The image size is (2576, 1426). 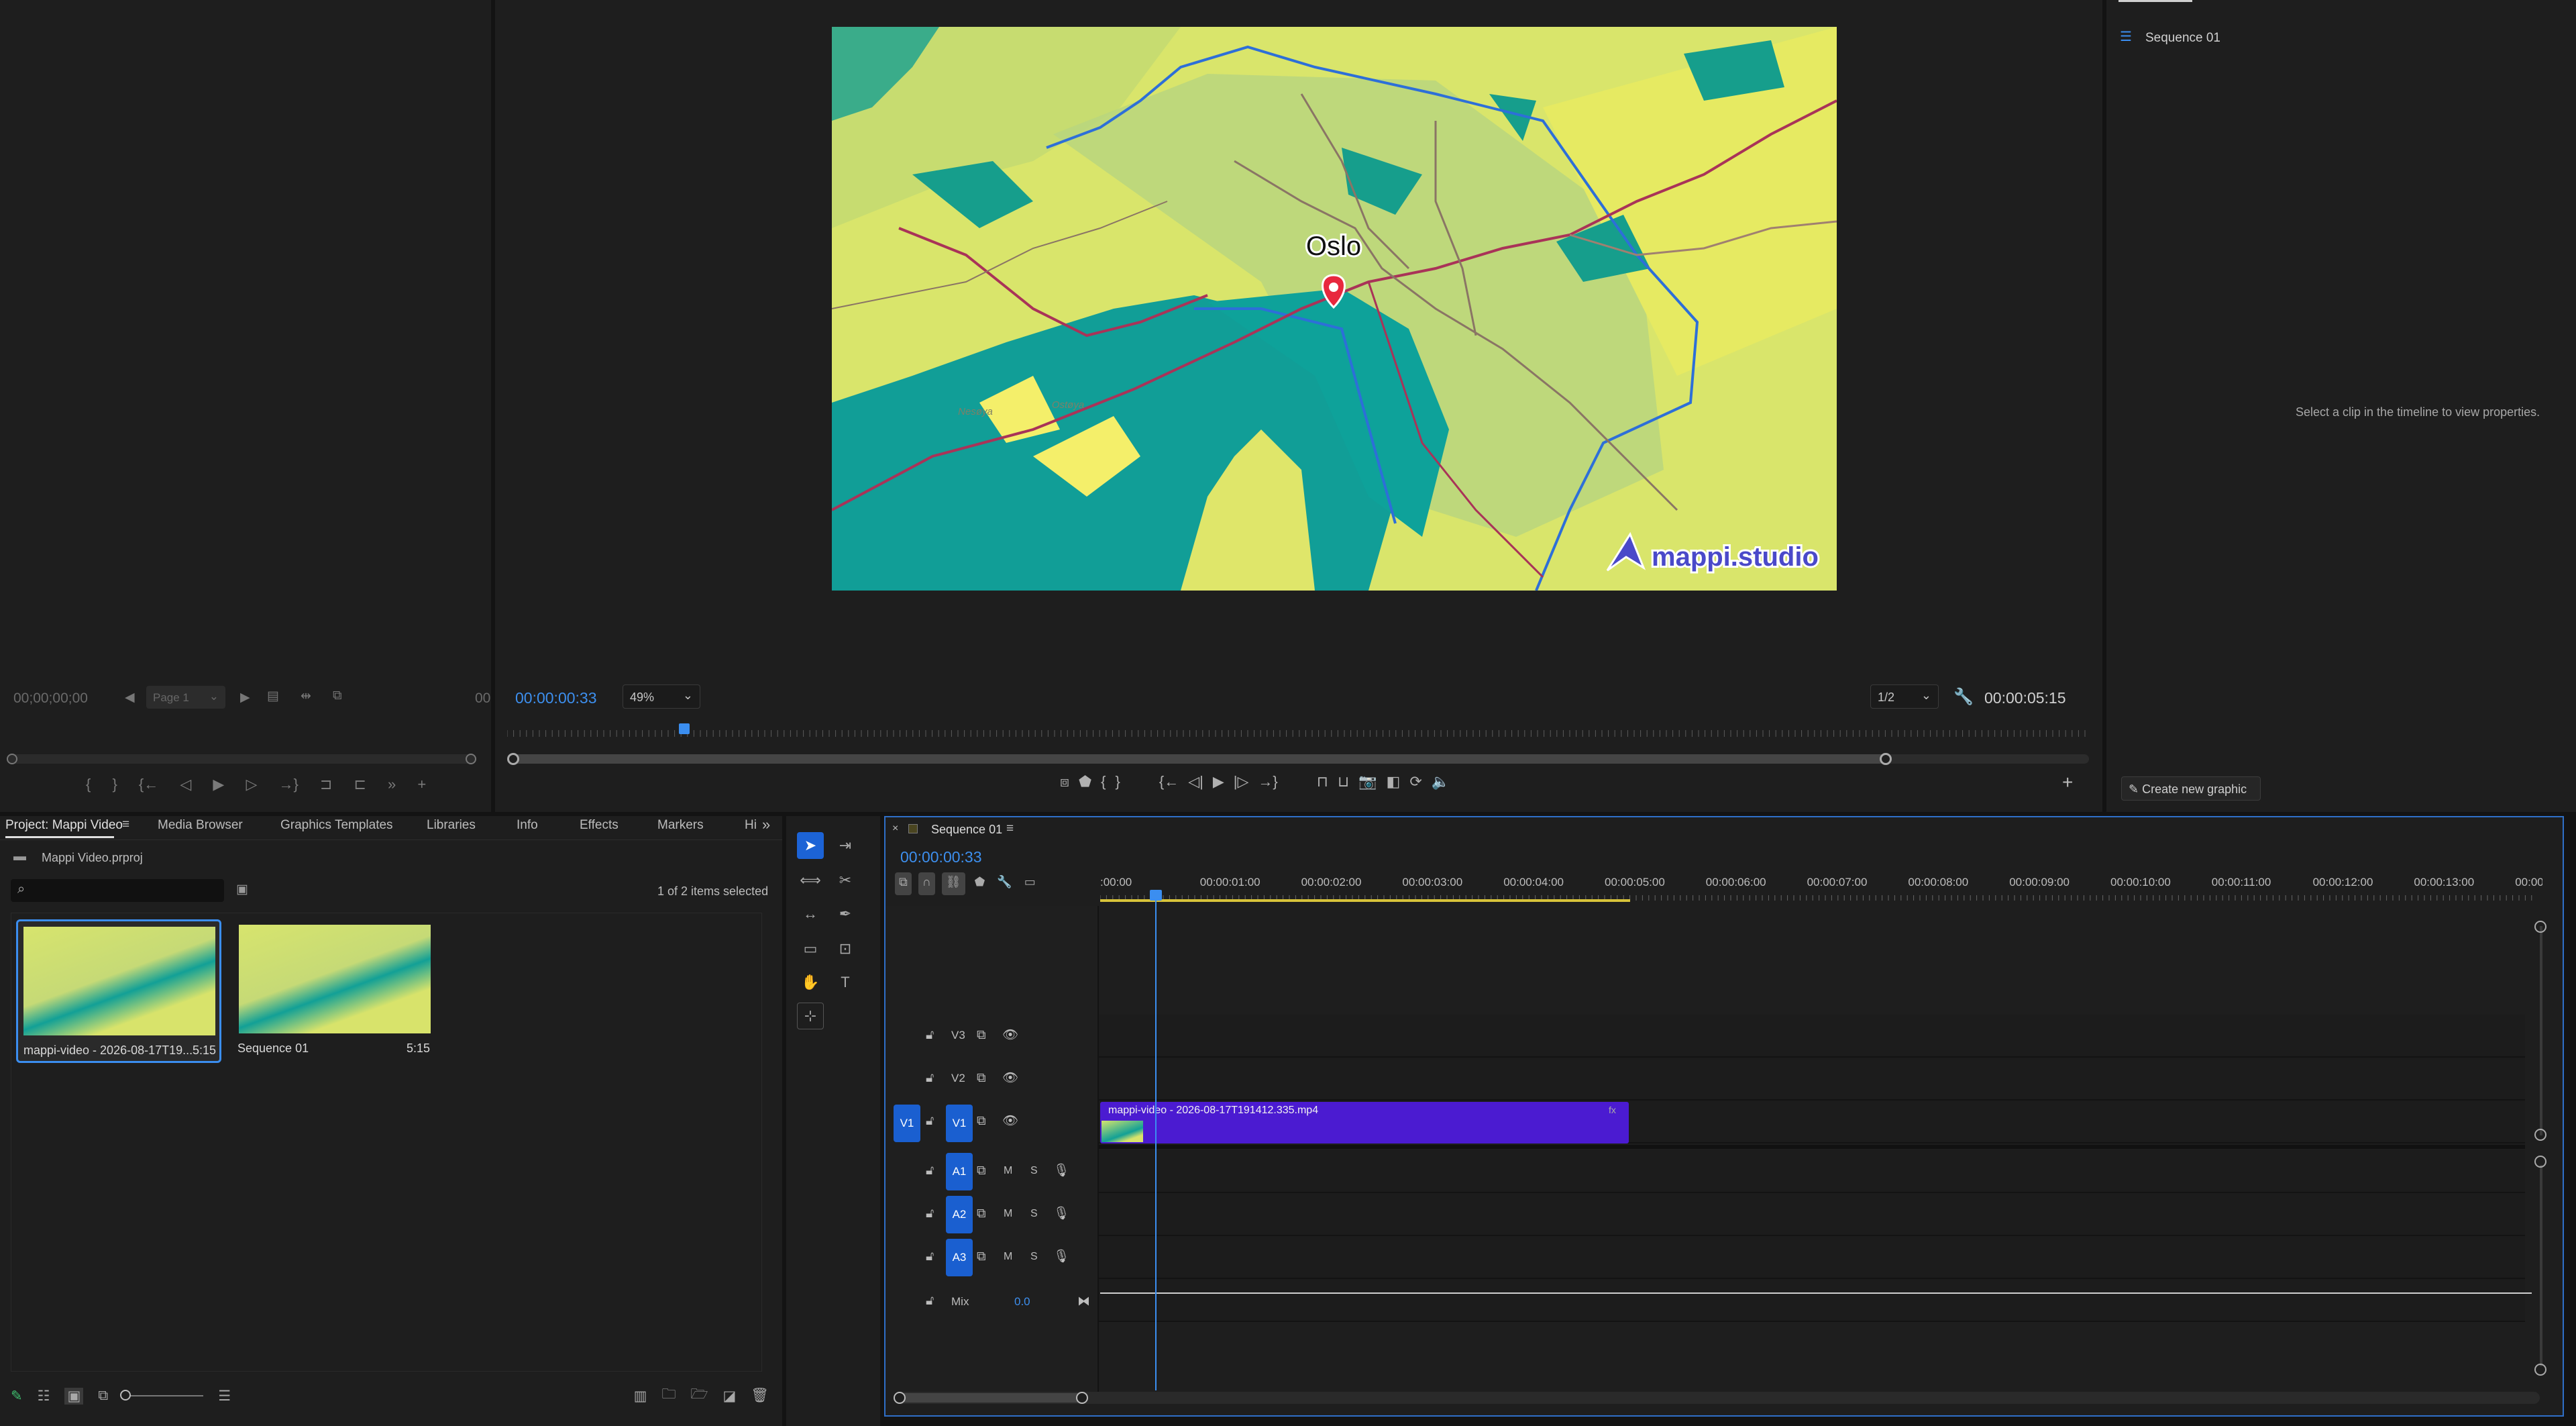 What do you see at coordinates (1886, 759) in the screenshot?
I see `program-scroll-handle-right` at bounding box center [1886, 759].